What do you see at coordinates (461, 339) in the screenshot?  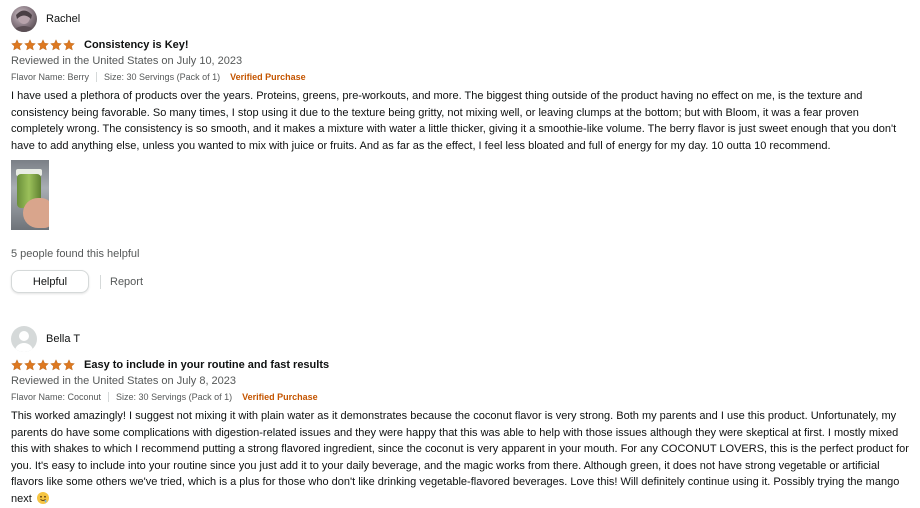 I see `reviewer-profile: Bella T` at bounding box center [461, 339].